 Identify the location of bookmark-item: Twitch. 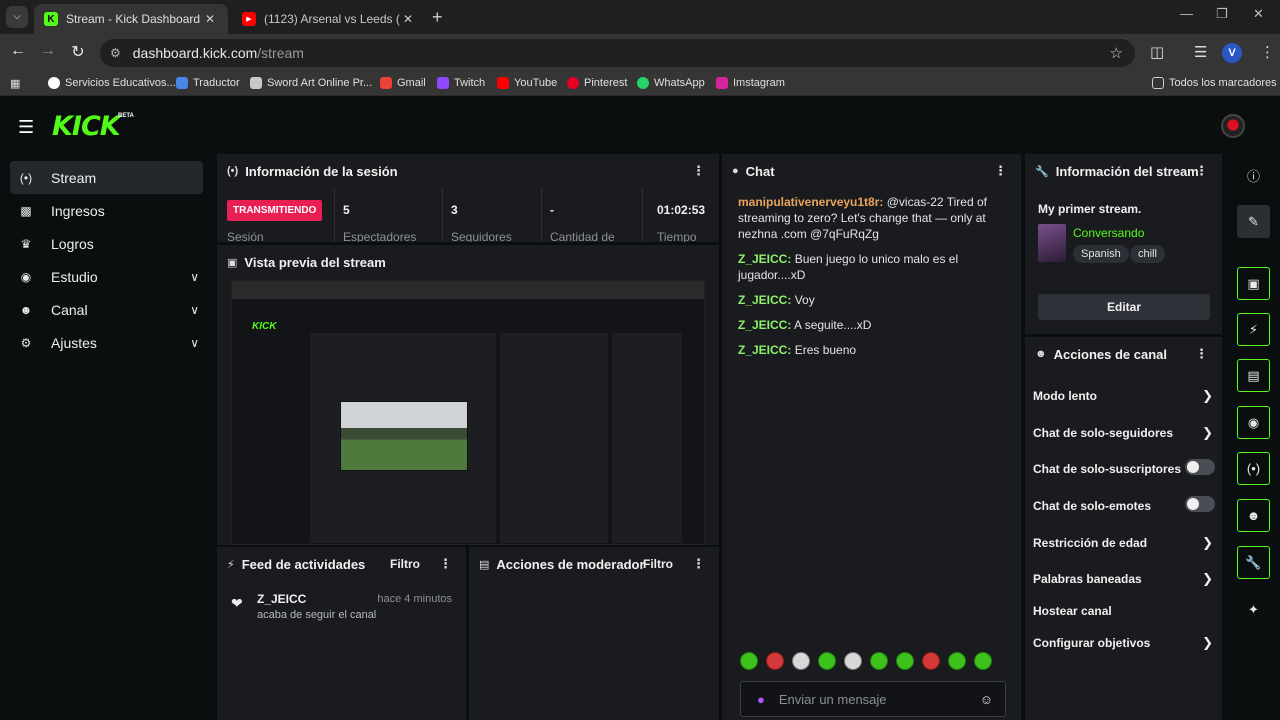
(461, 83).